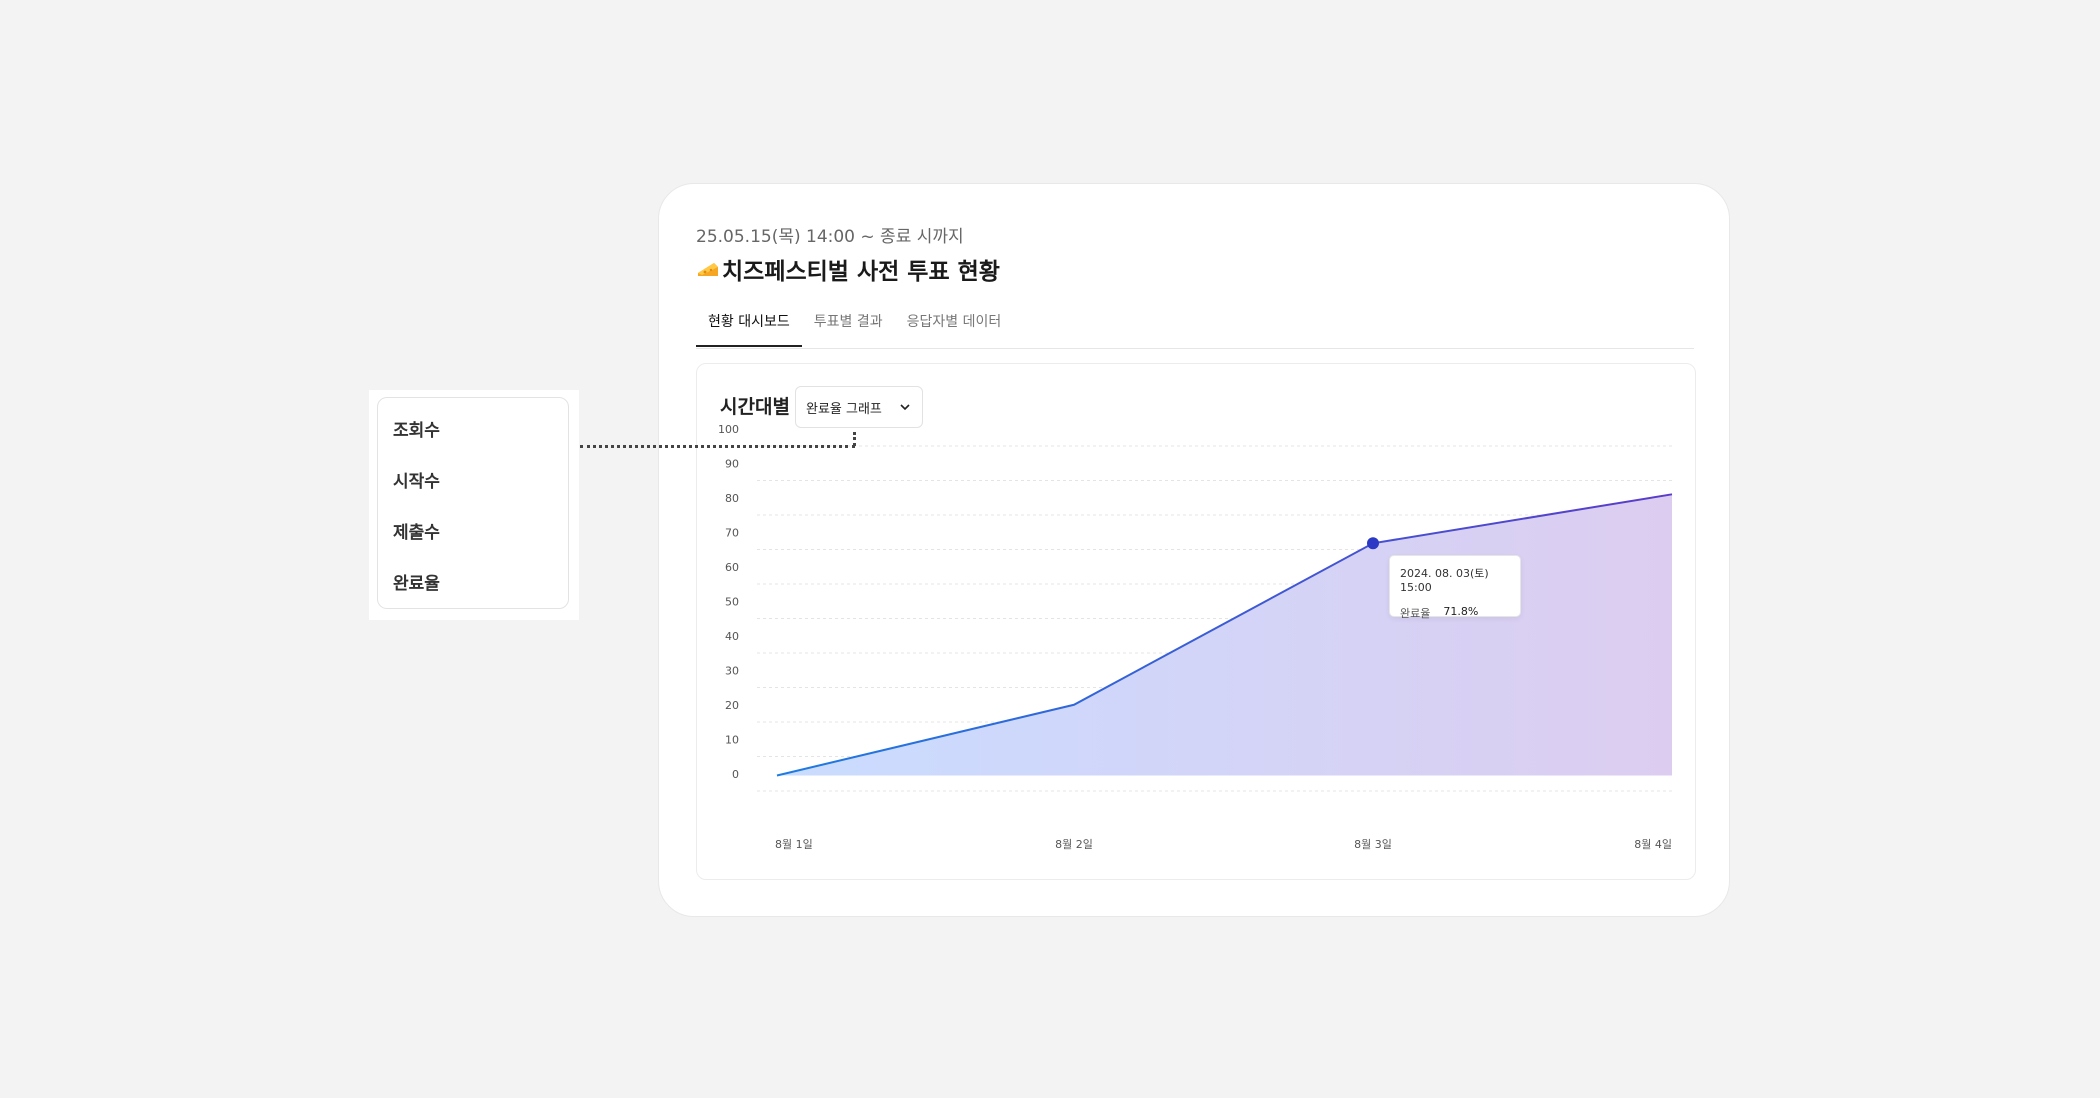 The width and height of the screenshot is (2100, 1098). I want to click on y-tick-label: 40, so click(732, 636).